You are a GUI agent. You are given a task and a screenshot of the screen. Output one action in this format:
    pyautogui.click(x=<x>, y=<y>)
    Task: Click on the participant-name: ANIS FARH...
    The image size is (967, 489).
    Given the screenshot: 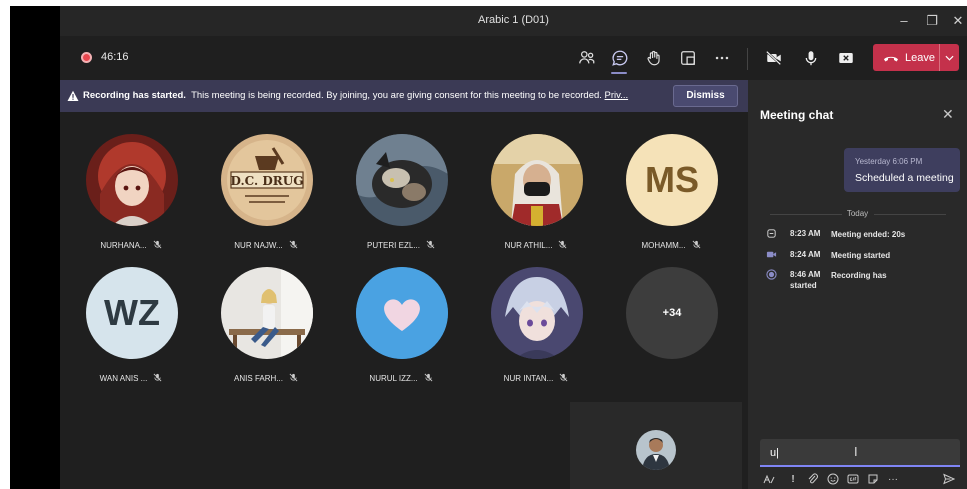 What is the action you would take?
    pyautogui.click(x=266, y=378)
    